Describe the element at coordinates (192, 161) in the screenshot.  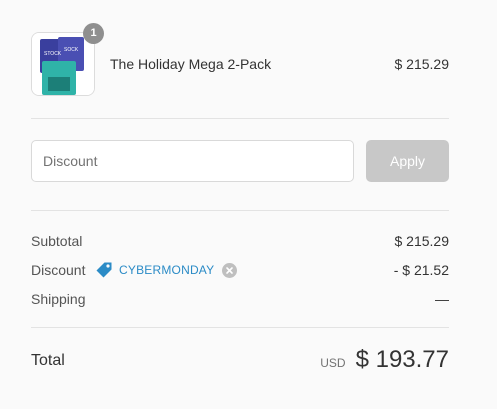
I see `discount-code-input` at that location.